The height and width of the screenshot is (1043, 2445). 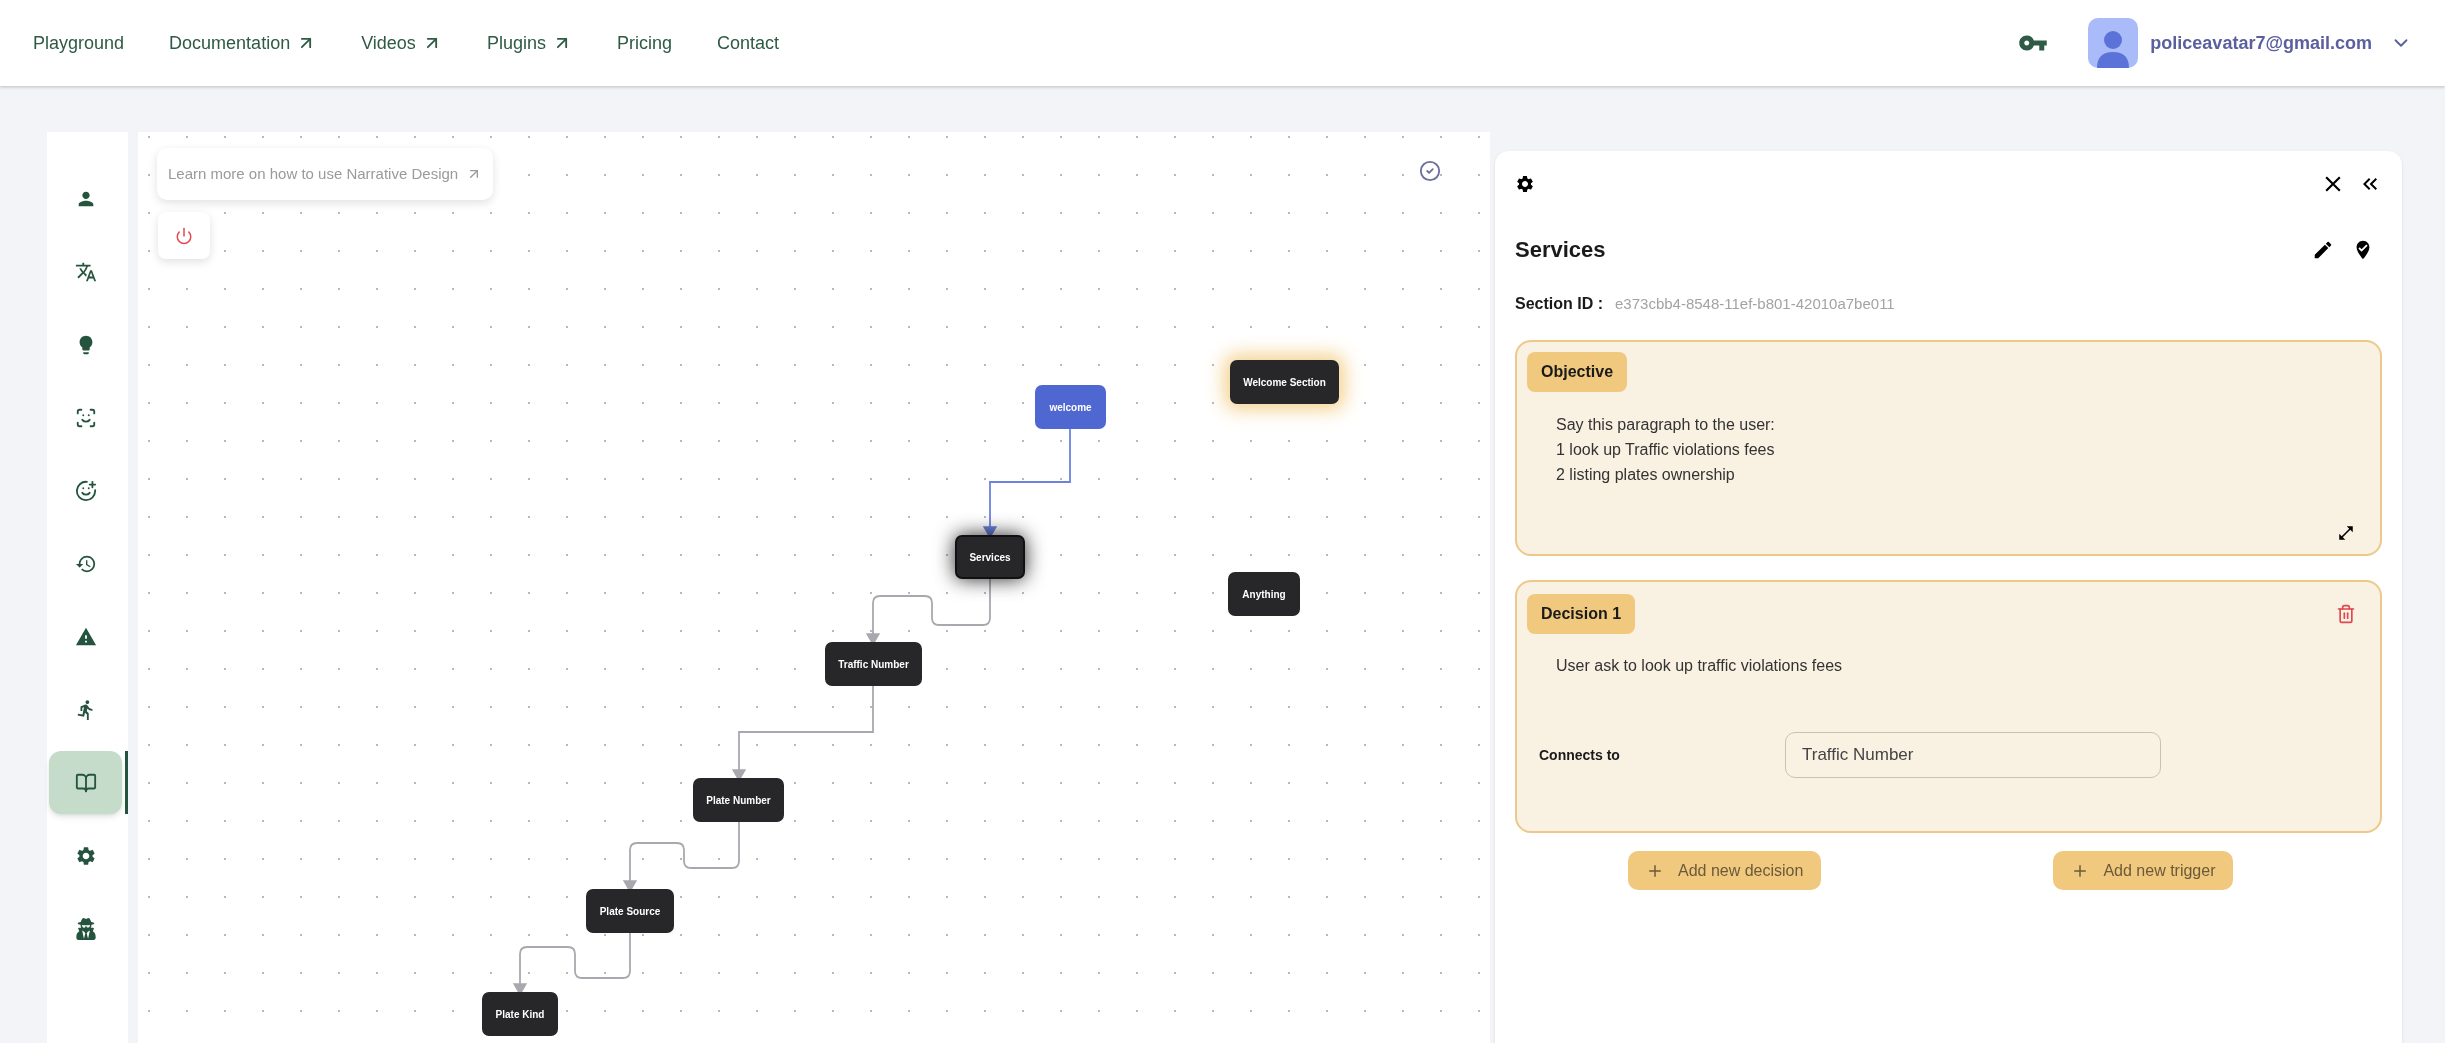 I want to click on trash-icon, so click(x=2346, y=614).